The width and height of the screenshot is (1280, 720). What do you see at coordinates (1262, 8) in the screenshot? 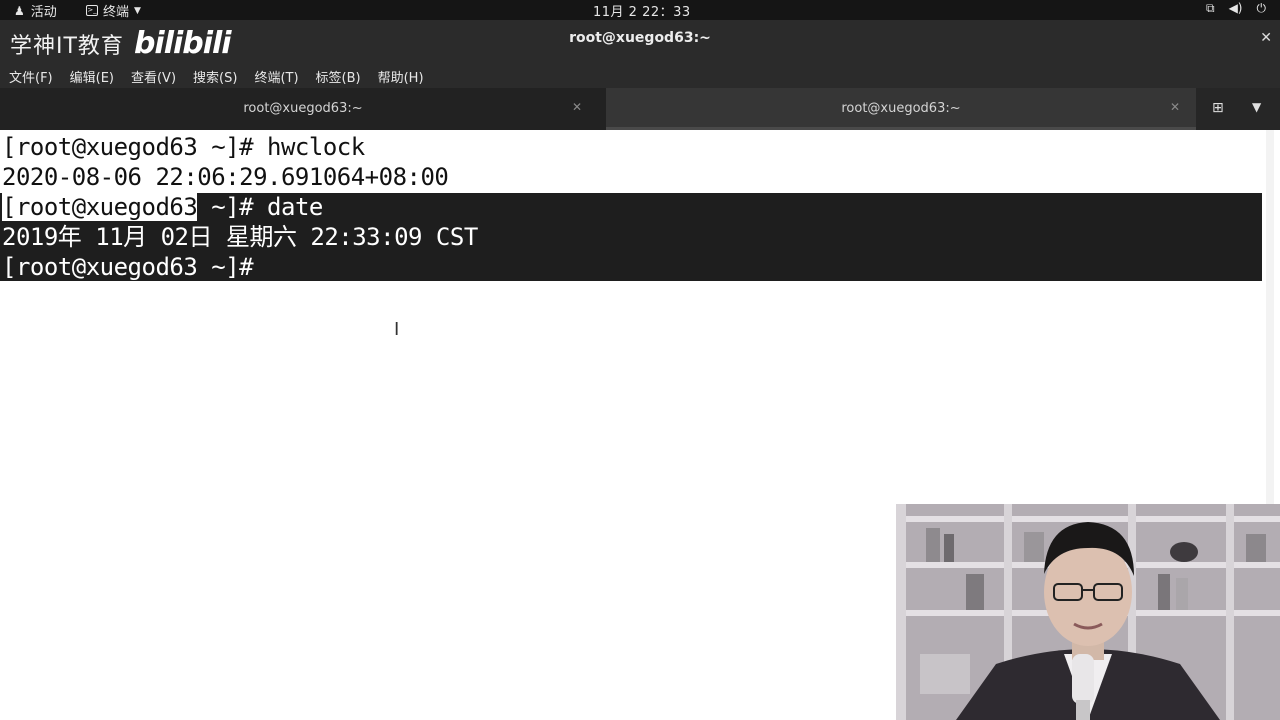
I see `power-icon: ⏻` at bounding box center [1262, 8].